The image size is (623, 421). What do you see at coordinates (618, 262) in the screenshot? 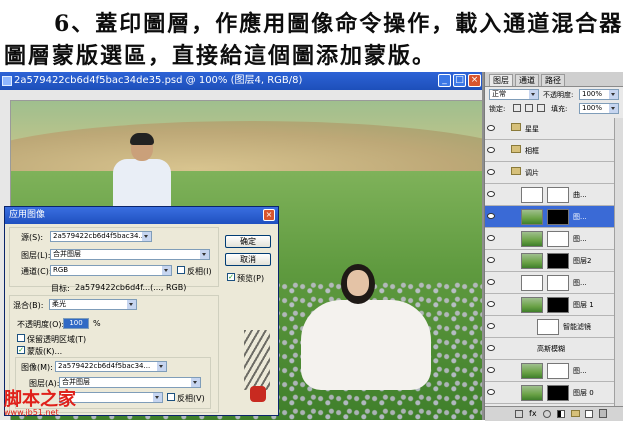
I see `layers-scrollbar` at bounding box center [618, 262].